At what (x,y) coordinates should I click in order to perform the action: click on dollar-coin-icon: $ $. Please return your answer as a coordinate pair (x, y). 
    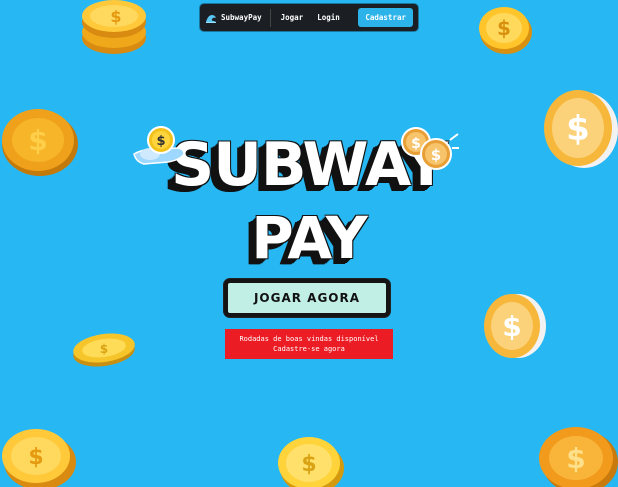
    Looking at the image, I should click on (430, 148).